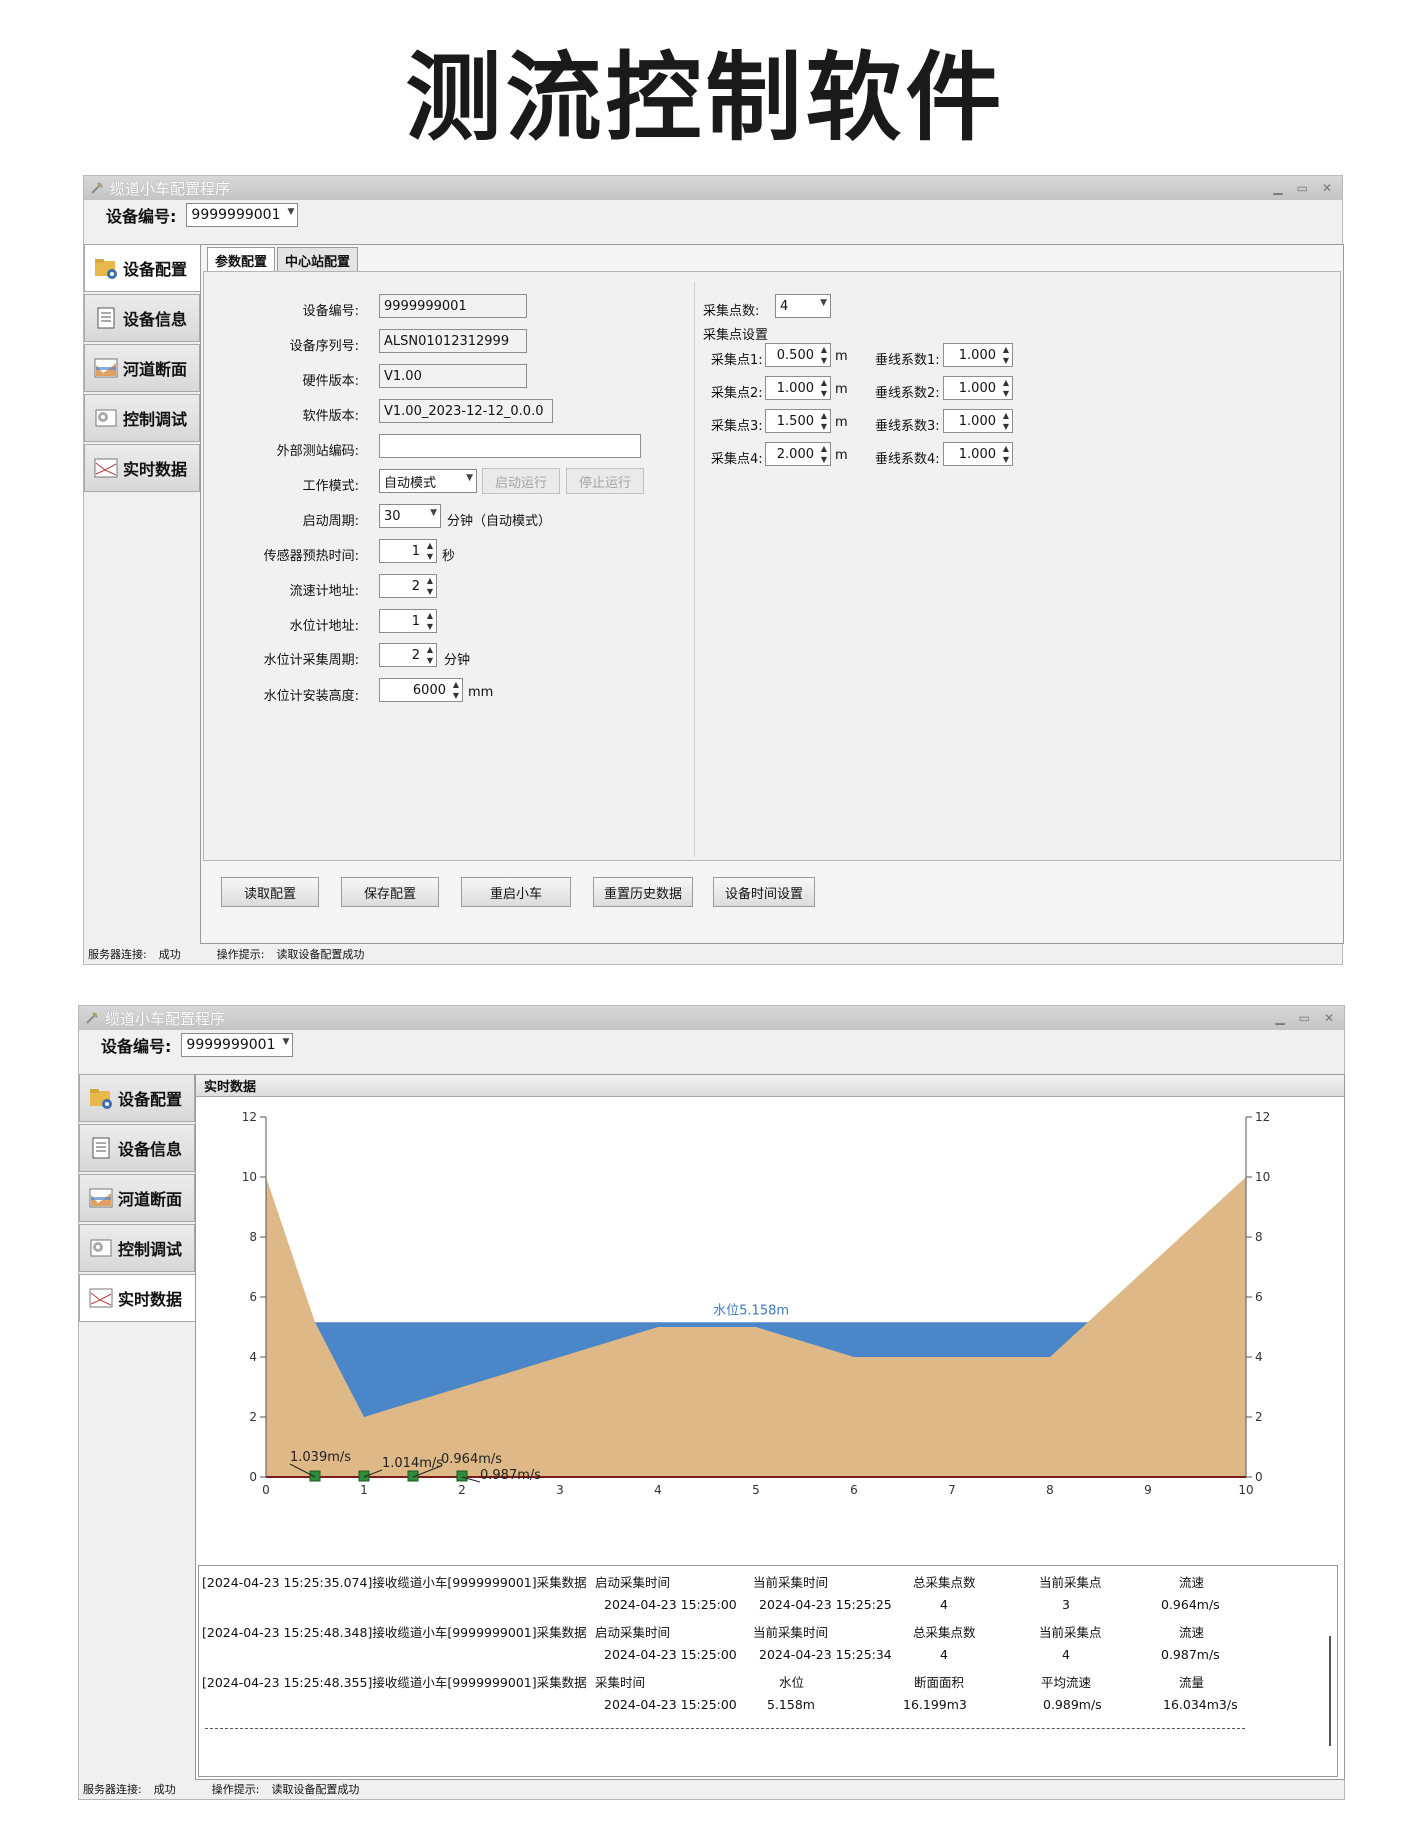  I want to click on level-period-label: 水位计采集周期:, so click(311, 660).